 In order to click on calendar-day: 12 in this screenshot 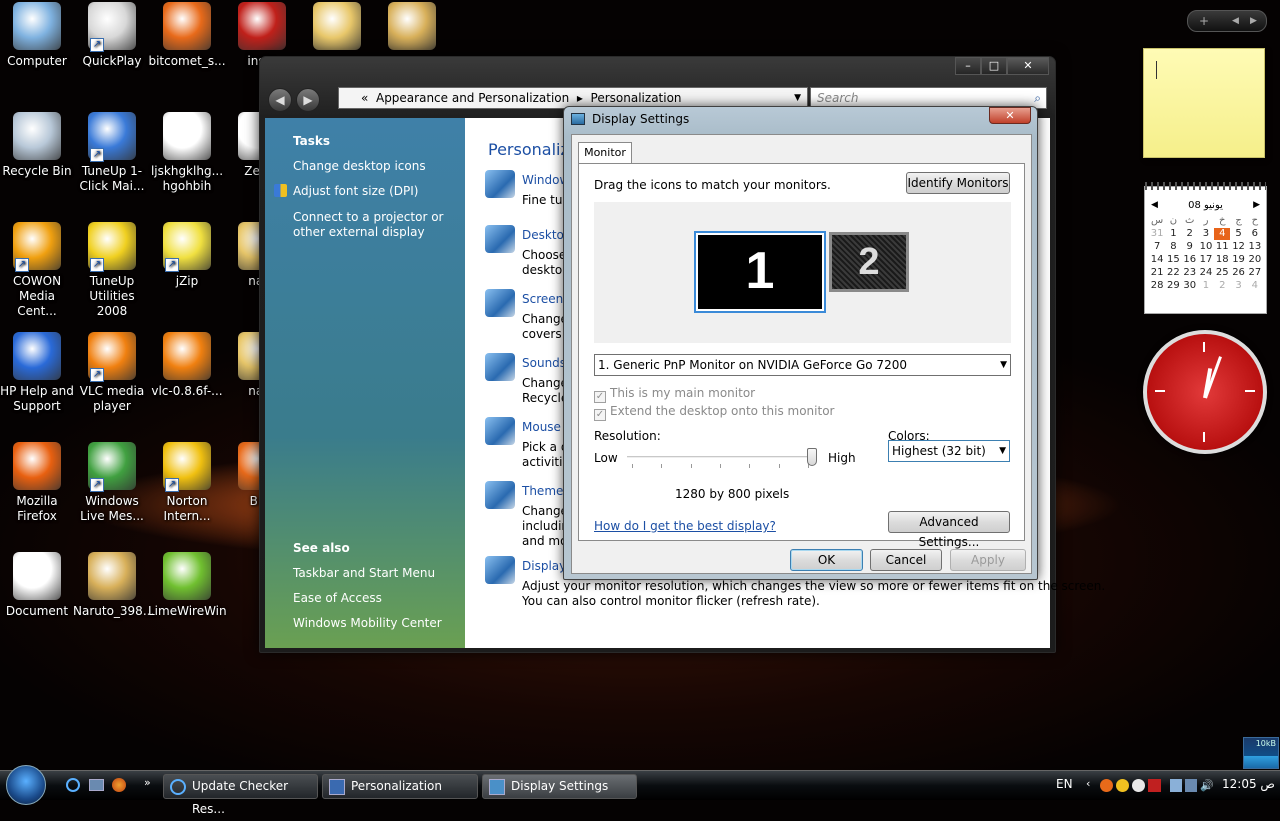, I will do `click(1238, 247)`.